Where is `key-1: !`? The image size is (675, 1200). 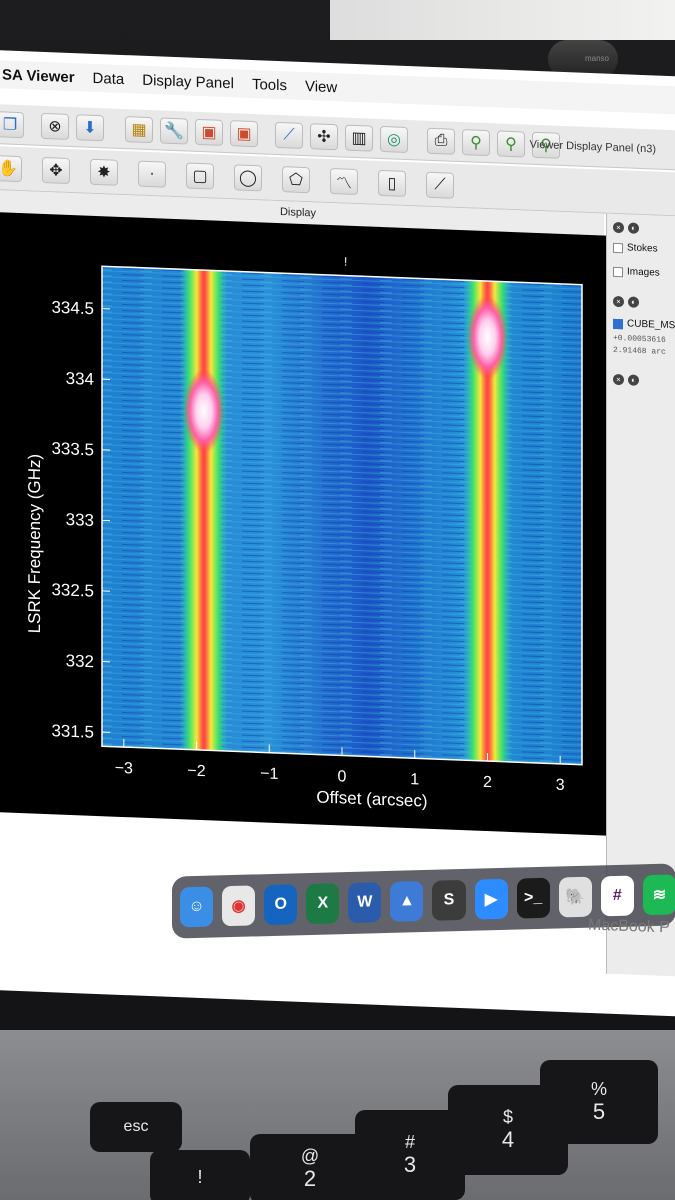 key-1: ! is located at coordinates (200, 1175).